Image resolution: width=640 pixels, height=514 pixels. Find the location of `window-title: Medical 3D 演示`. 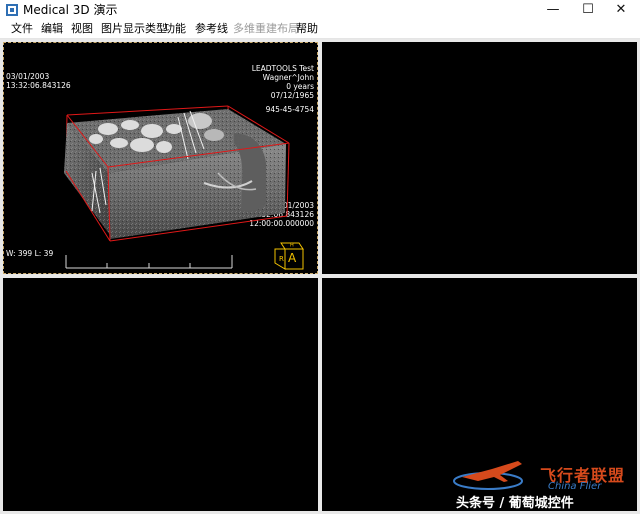

window-title: Medical 3D 演示 is located at coordinates (70, 10).